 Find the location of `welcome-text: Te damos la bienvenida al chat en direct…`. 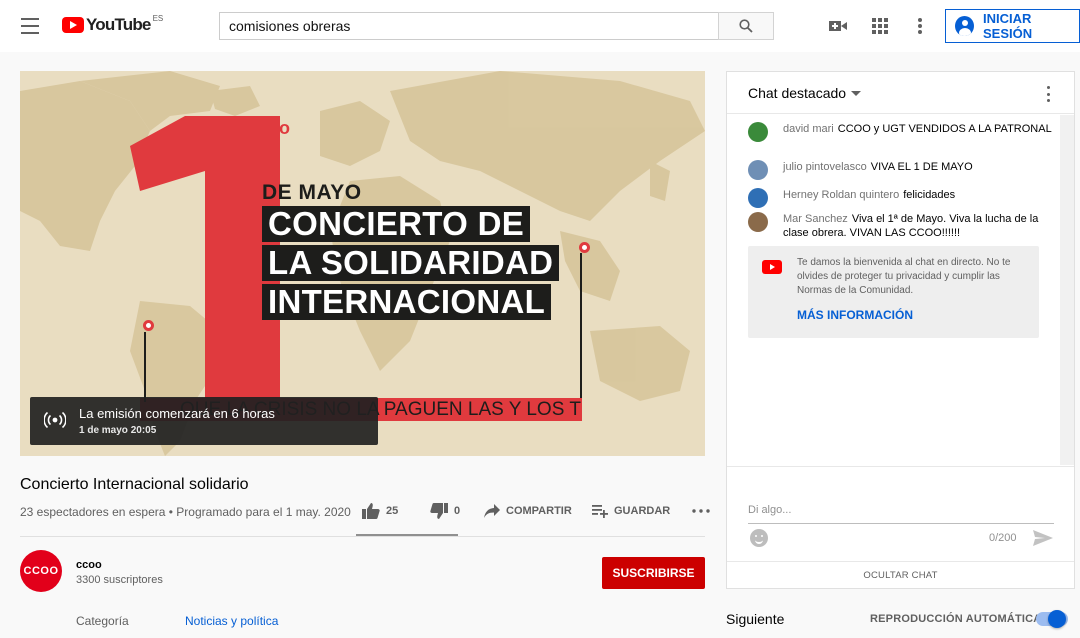

welcome-text: Te damos la bienvenida al chat en direct… is located at coordinates (904, 276).